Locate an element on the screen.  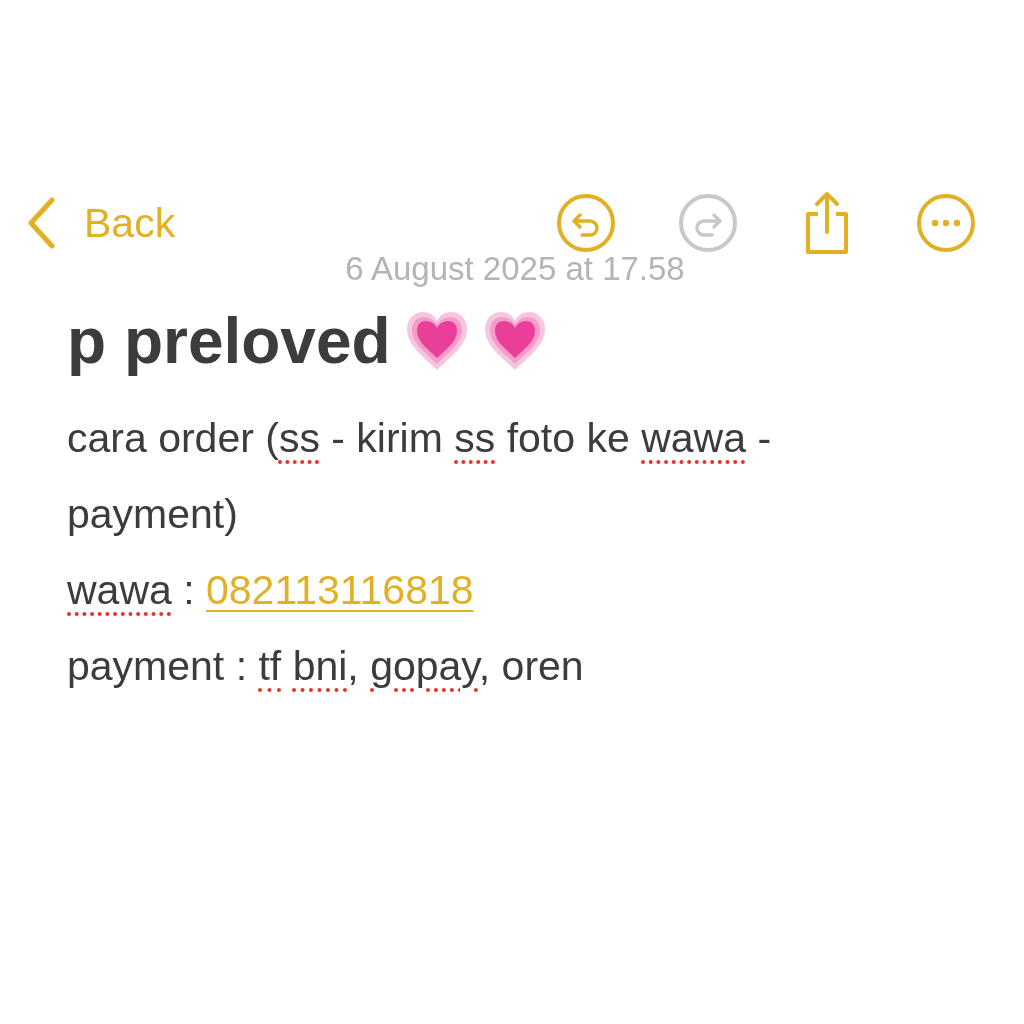
note-text: payment : tf bni, gopay, oren is located at coordinates (326, 666).